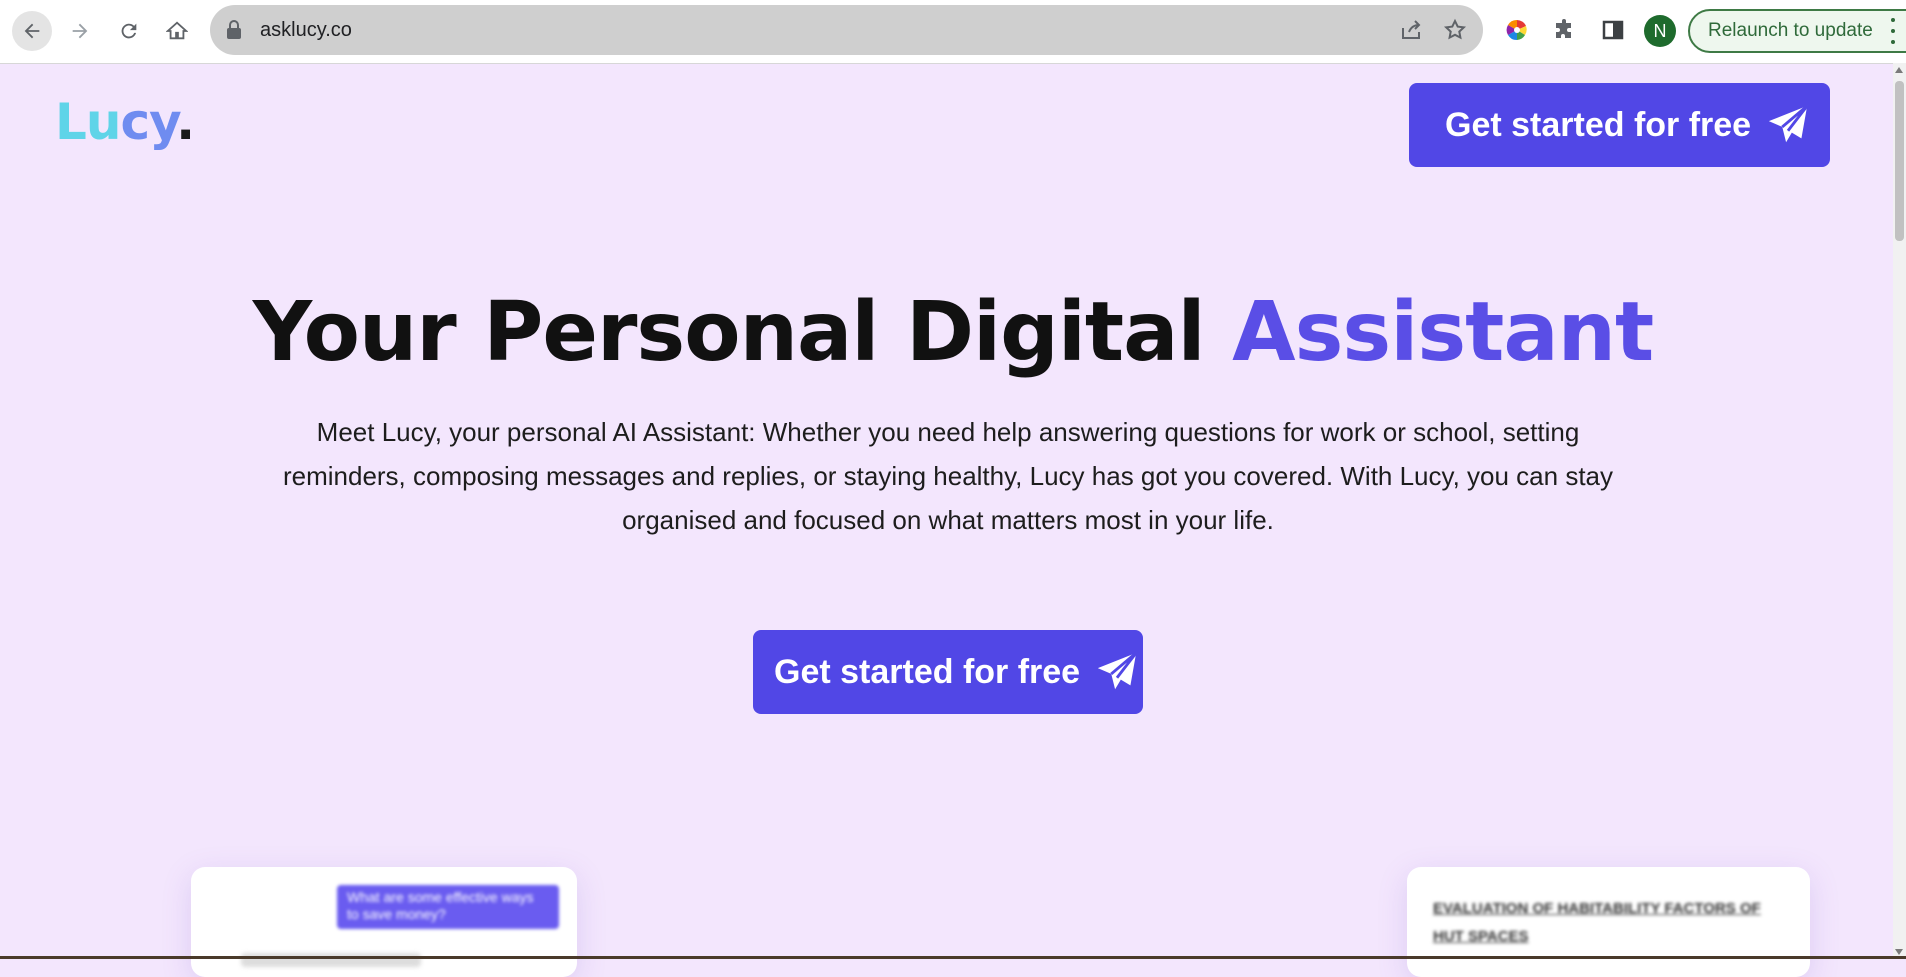 Image resolution: width=1906 pixels, height=977 pixels. Describe the element at coordinates (1613, 30) in the screenshot. I see `side-panel-icon` at that location.